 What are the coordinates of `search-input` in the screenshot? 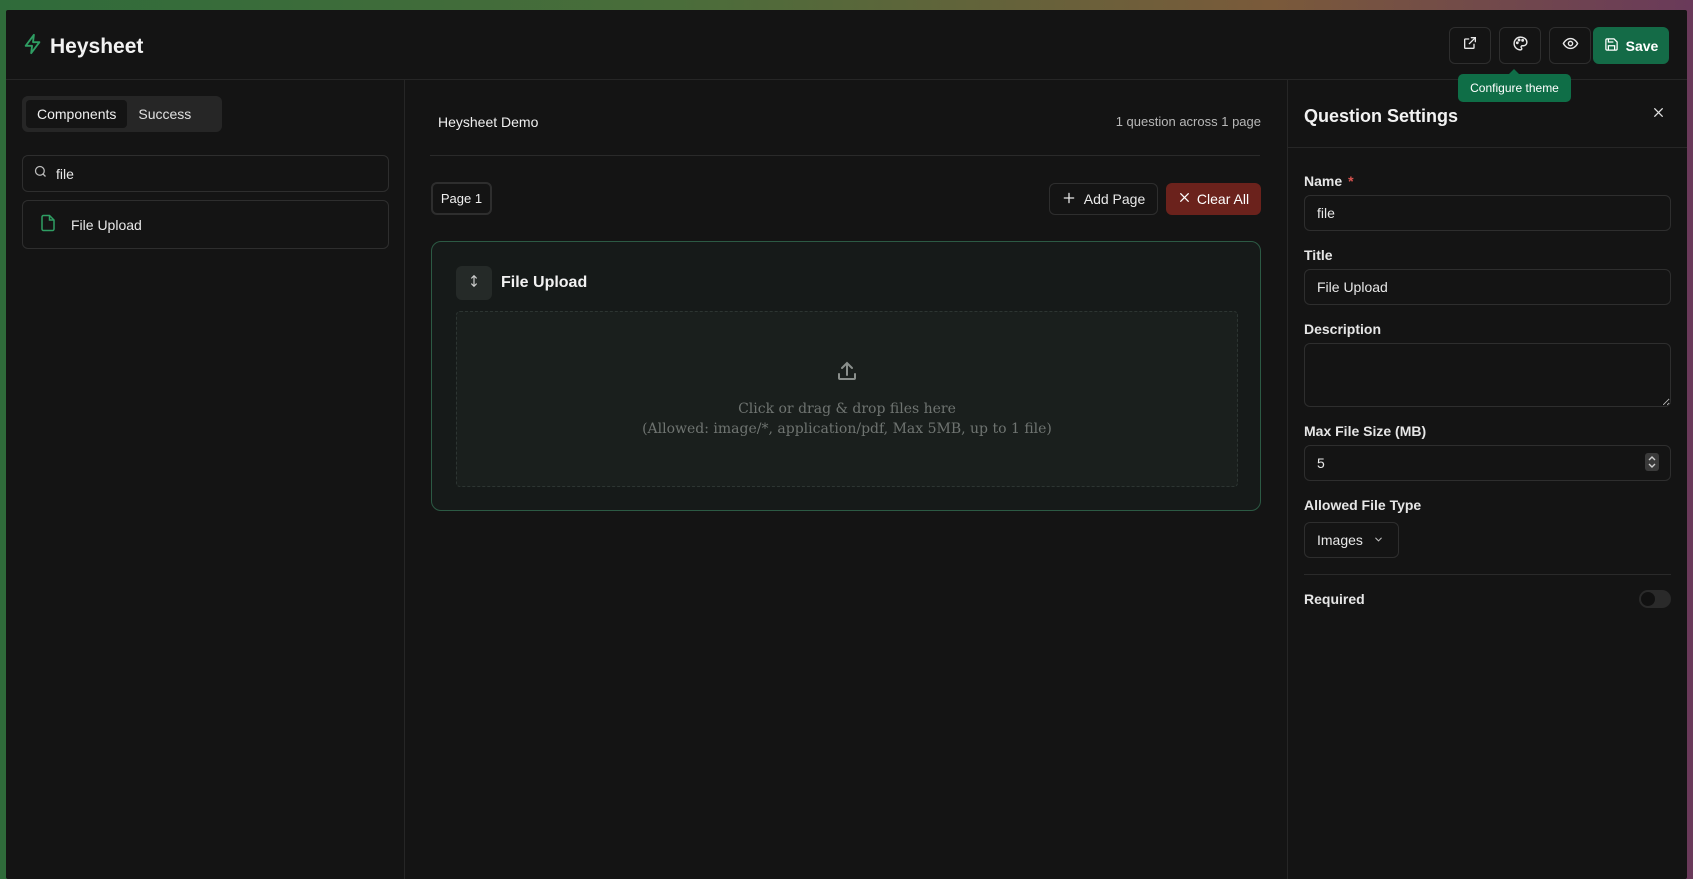 It's located at (206, 173).